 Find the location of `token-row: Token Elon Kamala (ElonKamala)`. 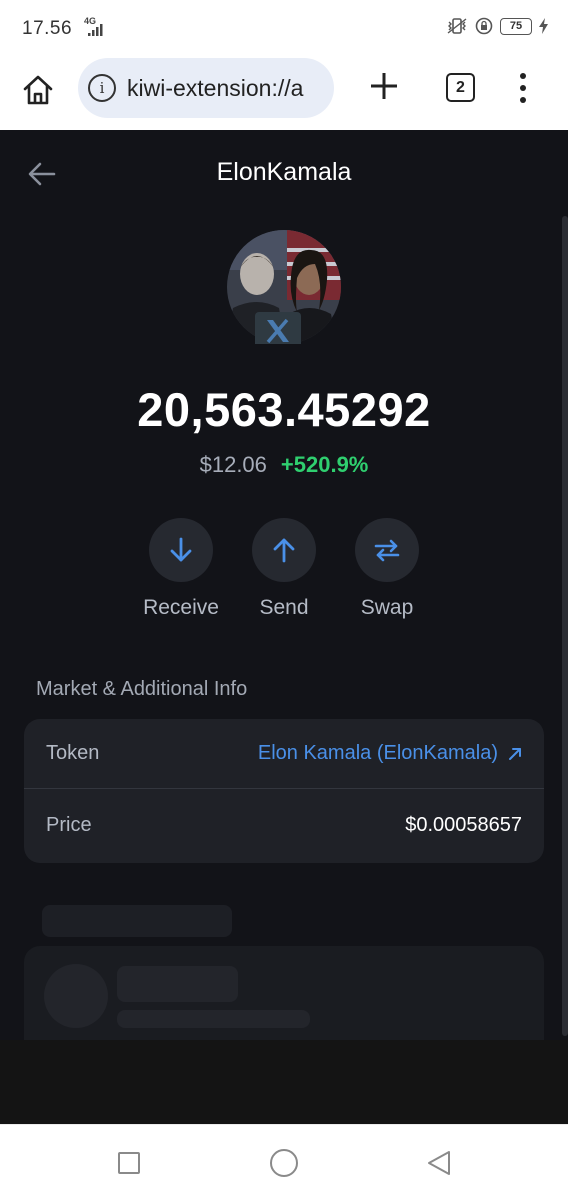

token-row: Token Elon Kamala (ElonKamala) is located at coordinates (284, 754).